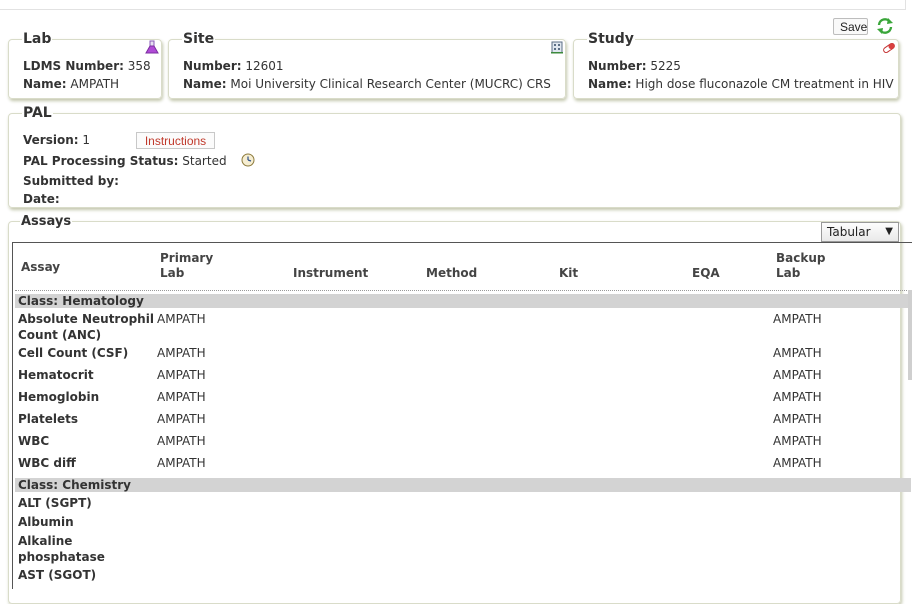  I want to click on col-header-primary-lab-line2: Lab, so click(172, 273).